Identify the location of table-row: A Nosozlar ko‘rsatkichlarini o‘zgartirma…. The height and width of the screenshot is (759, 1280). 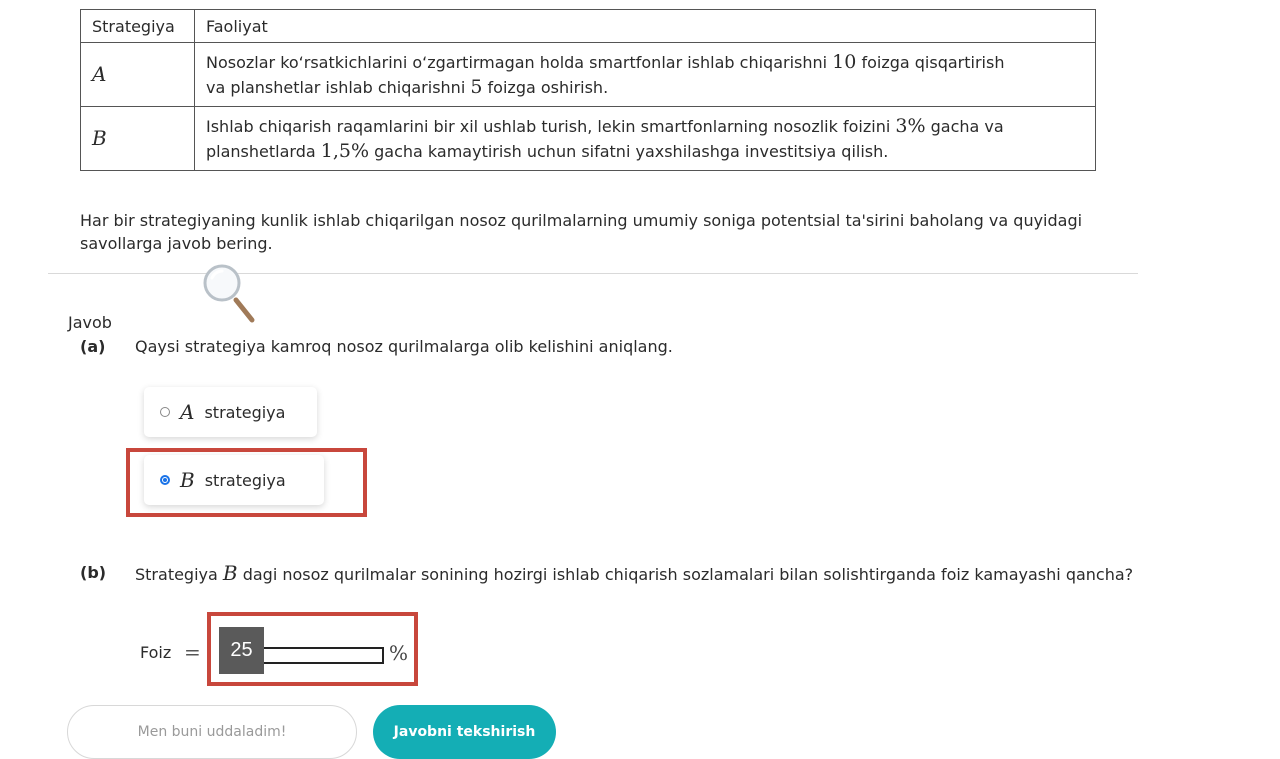
(588, 74).